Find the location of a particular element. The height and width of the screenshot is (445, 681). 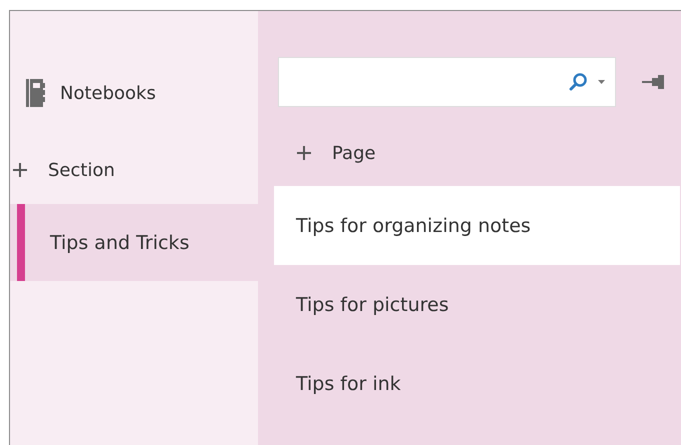

pin-icon is located at coordinates (654, 82).